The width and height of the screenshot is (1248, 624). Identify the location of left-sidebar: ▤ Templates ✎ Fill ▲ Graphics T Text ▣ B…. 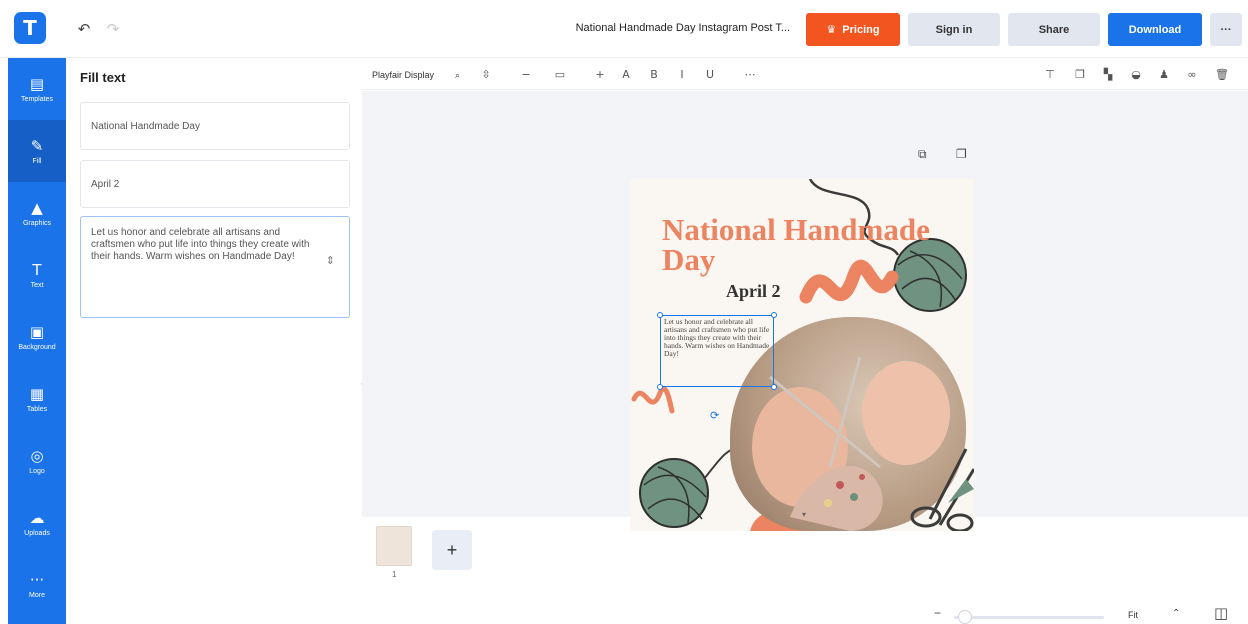
(37, 341).